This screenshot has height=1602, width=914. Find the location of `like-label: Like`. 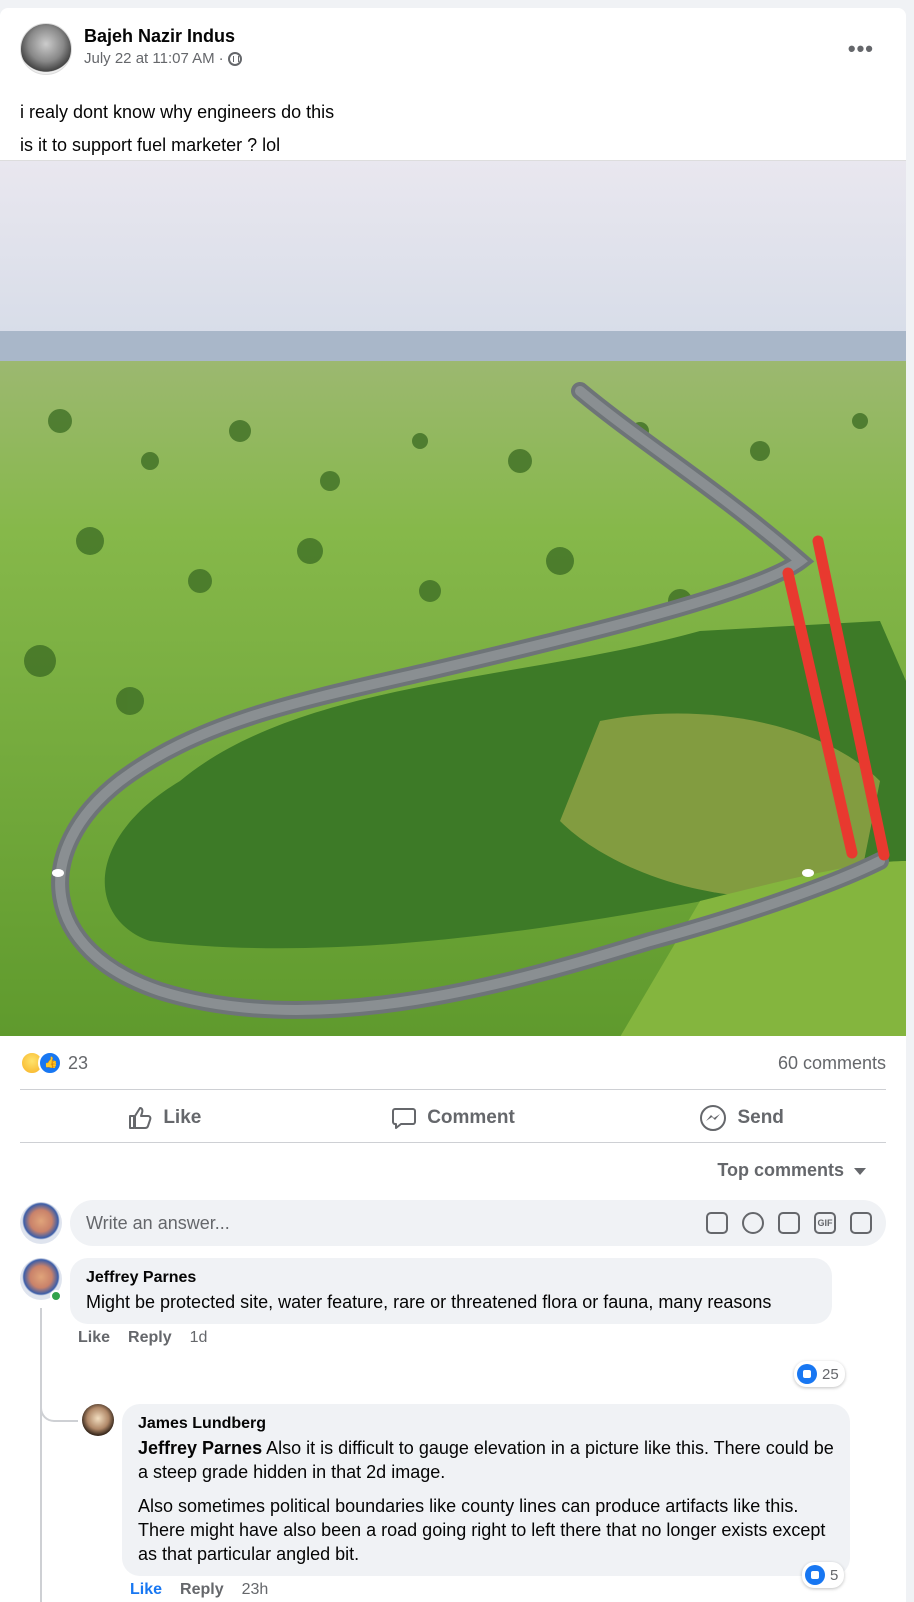

like-label: Like is located at coordinates (182, 1117).